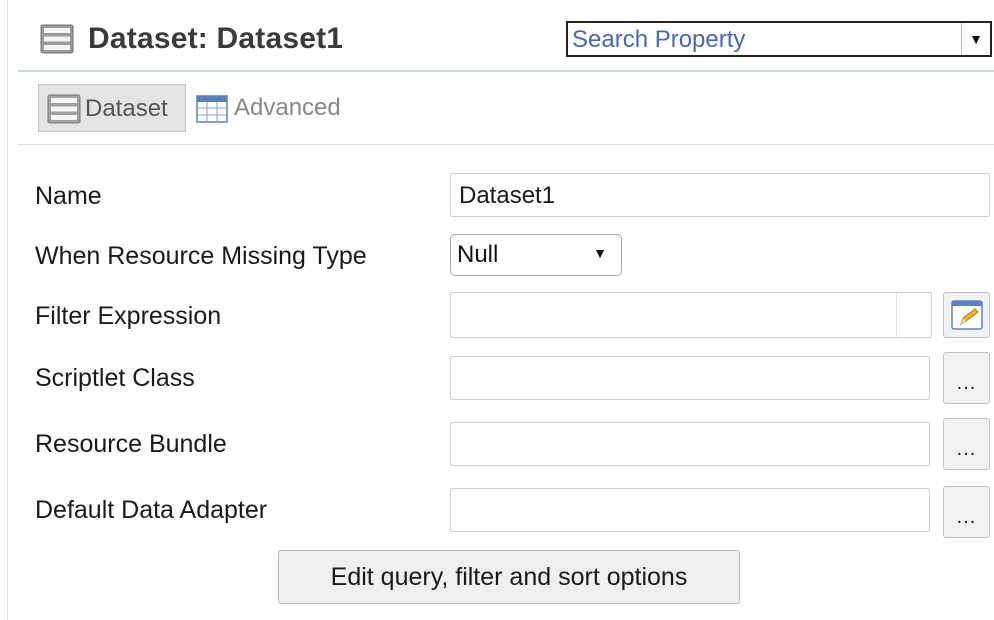 The width and height of the screenshot is (994, 620). I want to click on search-property-combo: Search Property ▼, so click(779, 39).